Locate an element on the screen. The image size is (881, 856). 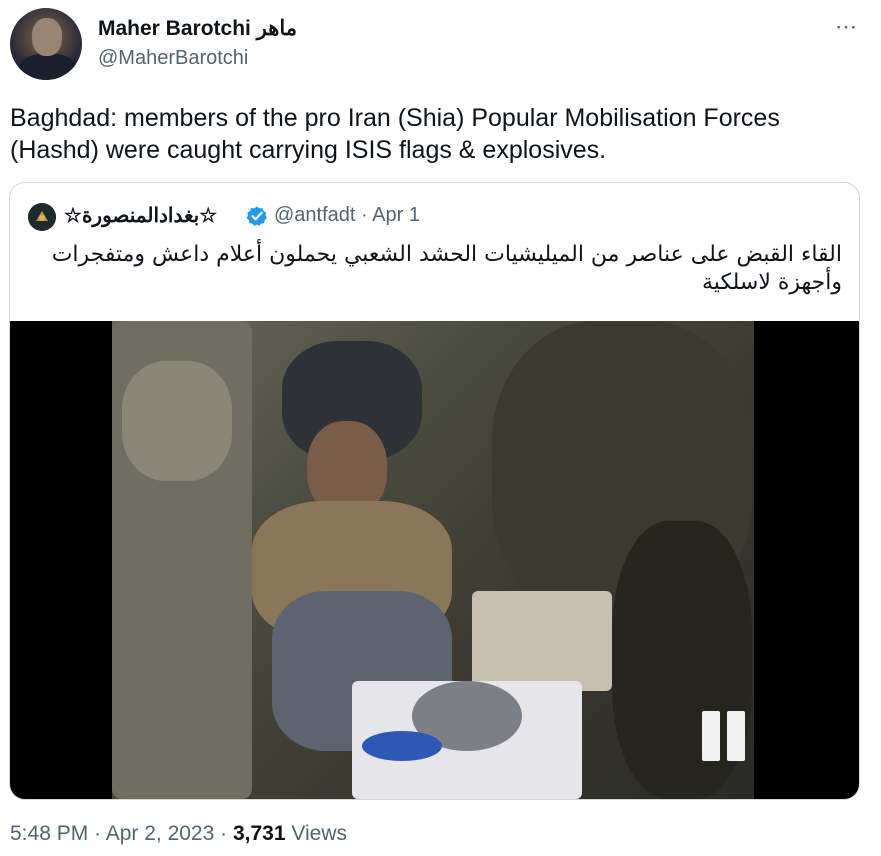
quoted-tweet-header: ☆بغدادالمنصورة☆ @antfadt · Apr 1 is located at coordinates (434, 216).